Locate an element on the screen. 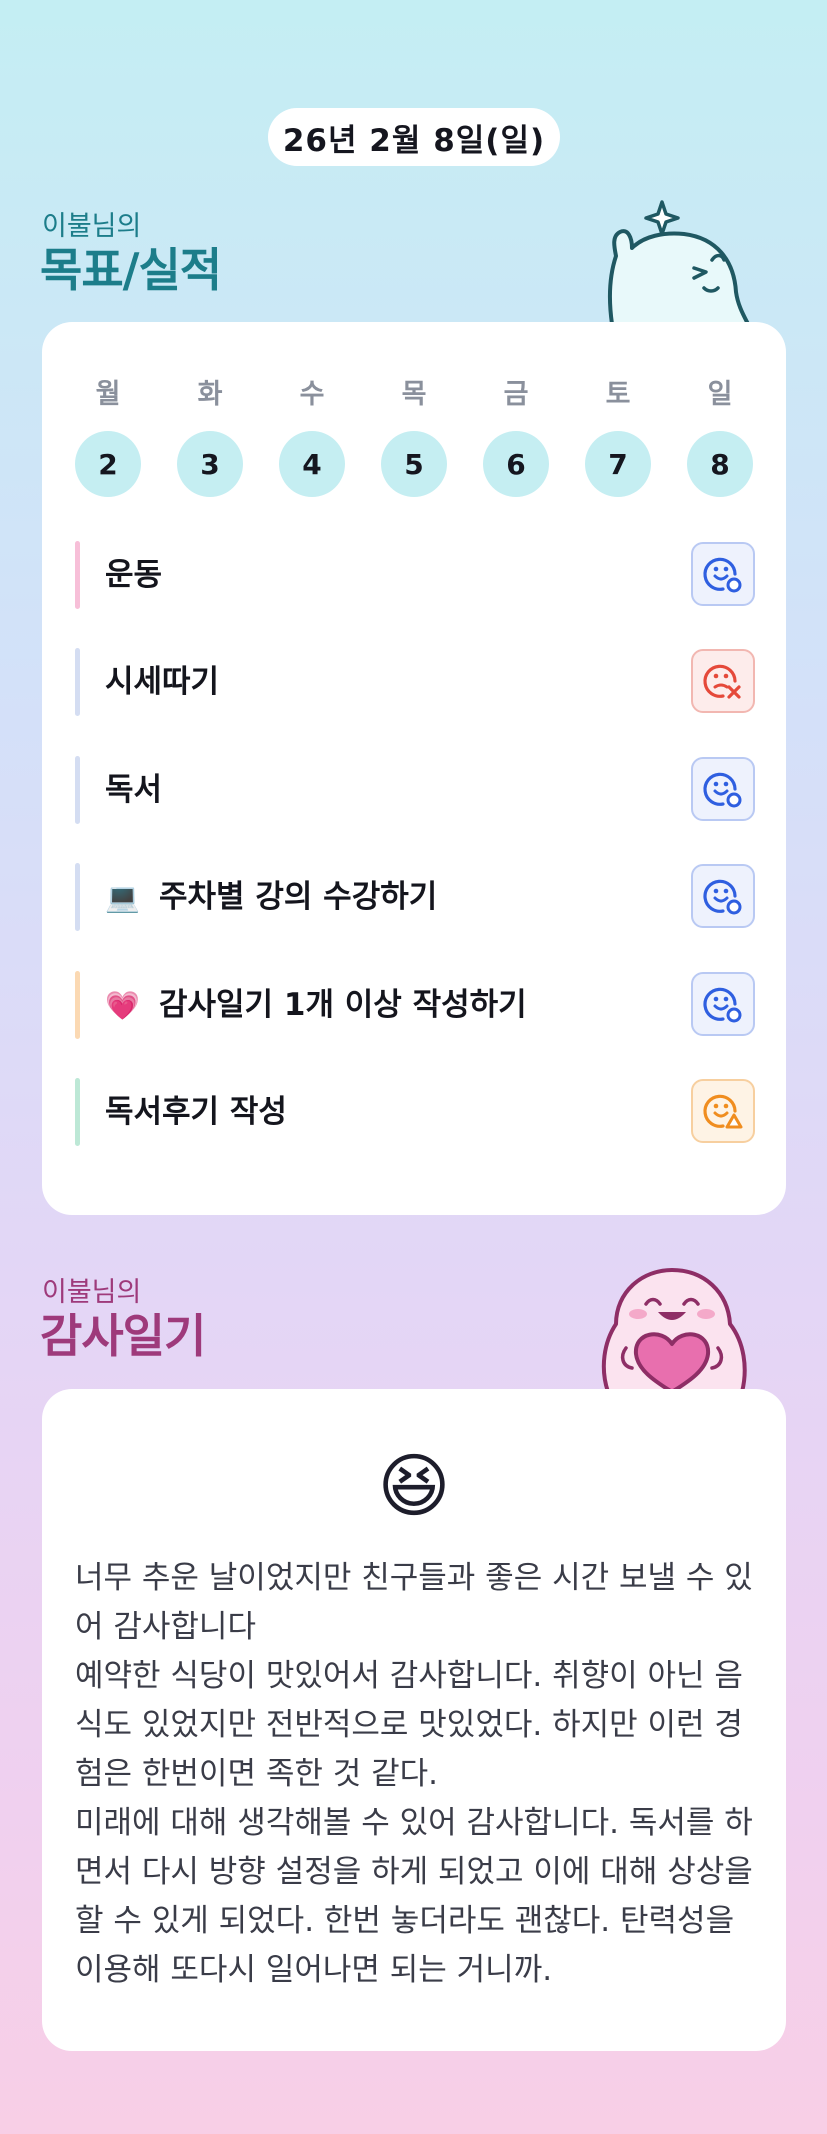  goal-label: 운동 is located at coordinates (134, 575).